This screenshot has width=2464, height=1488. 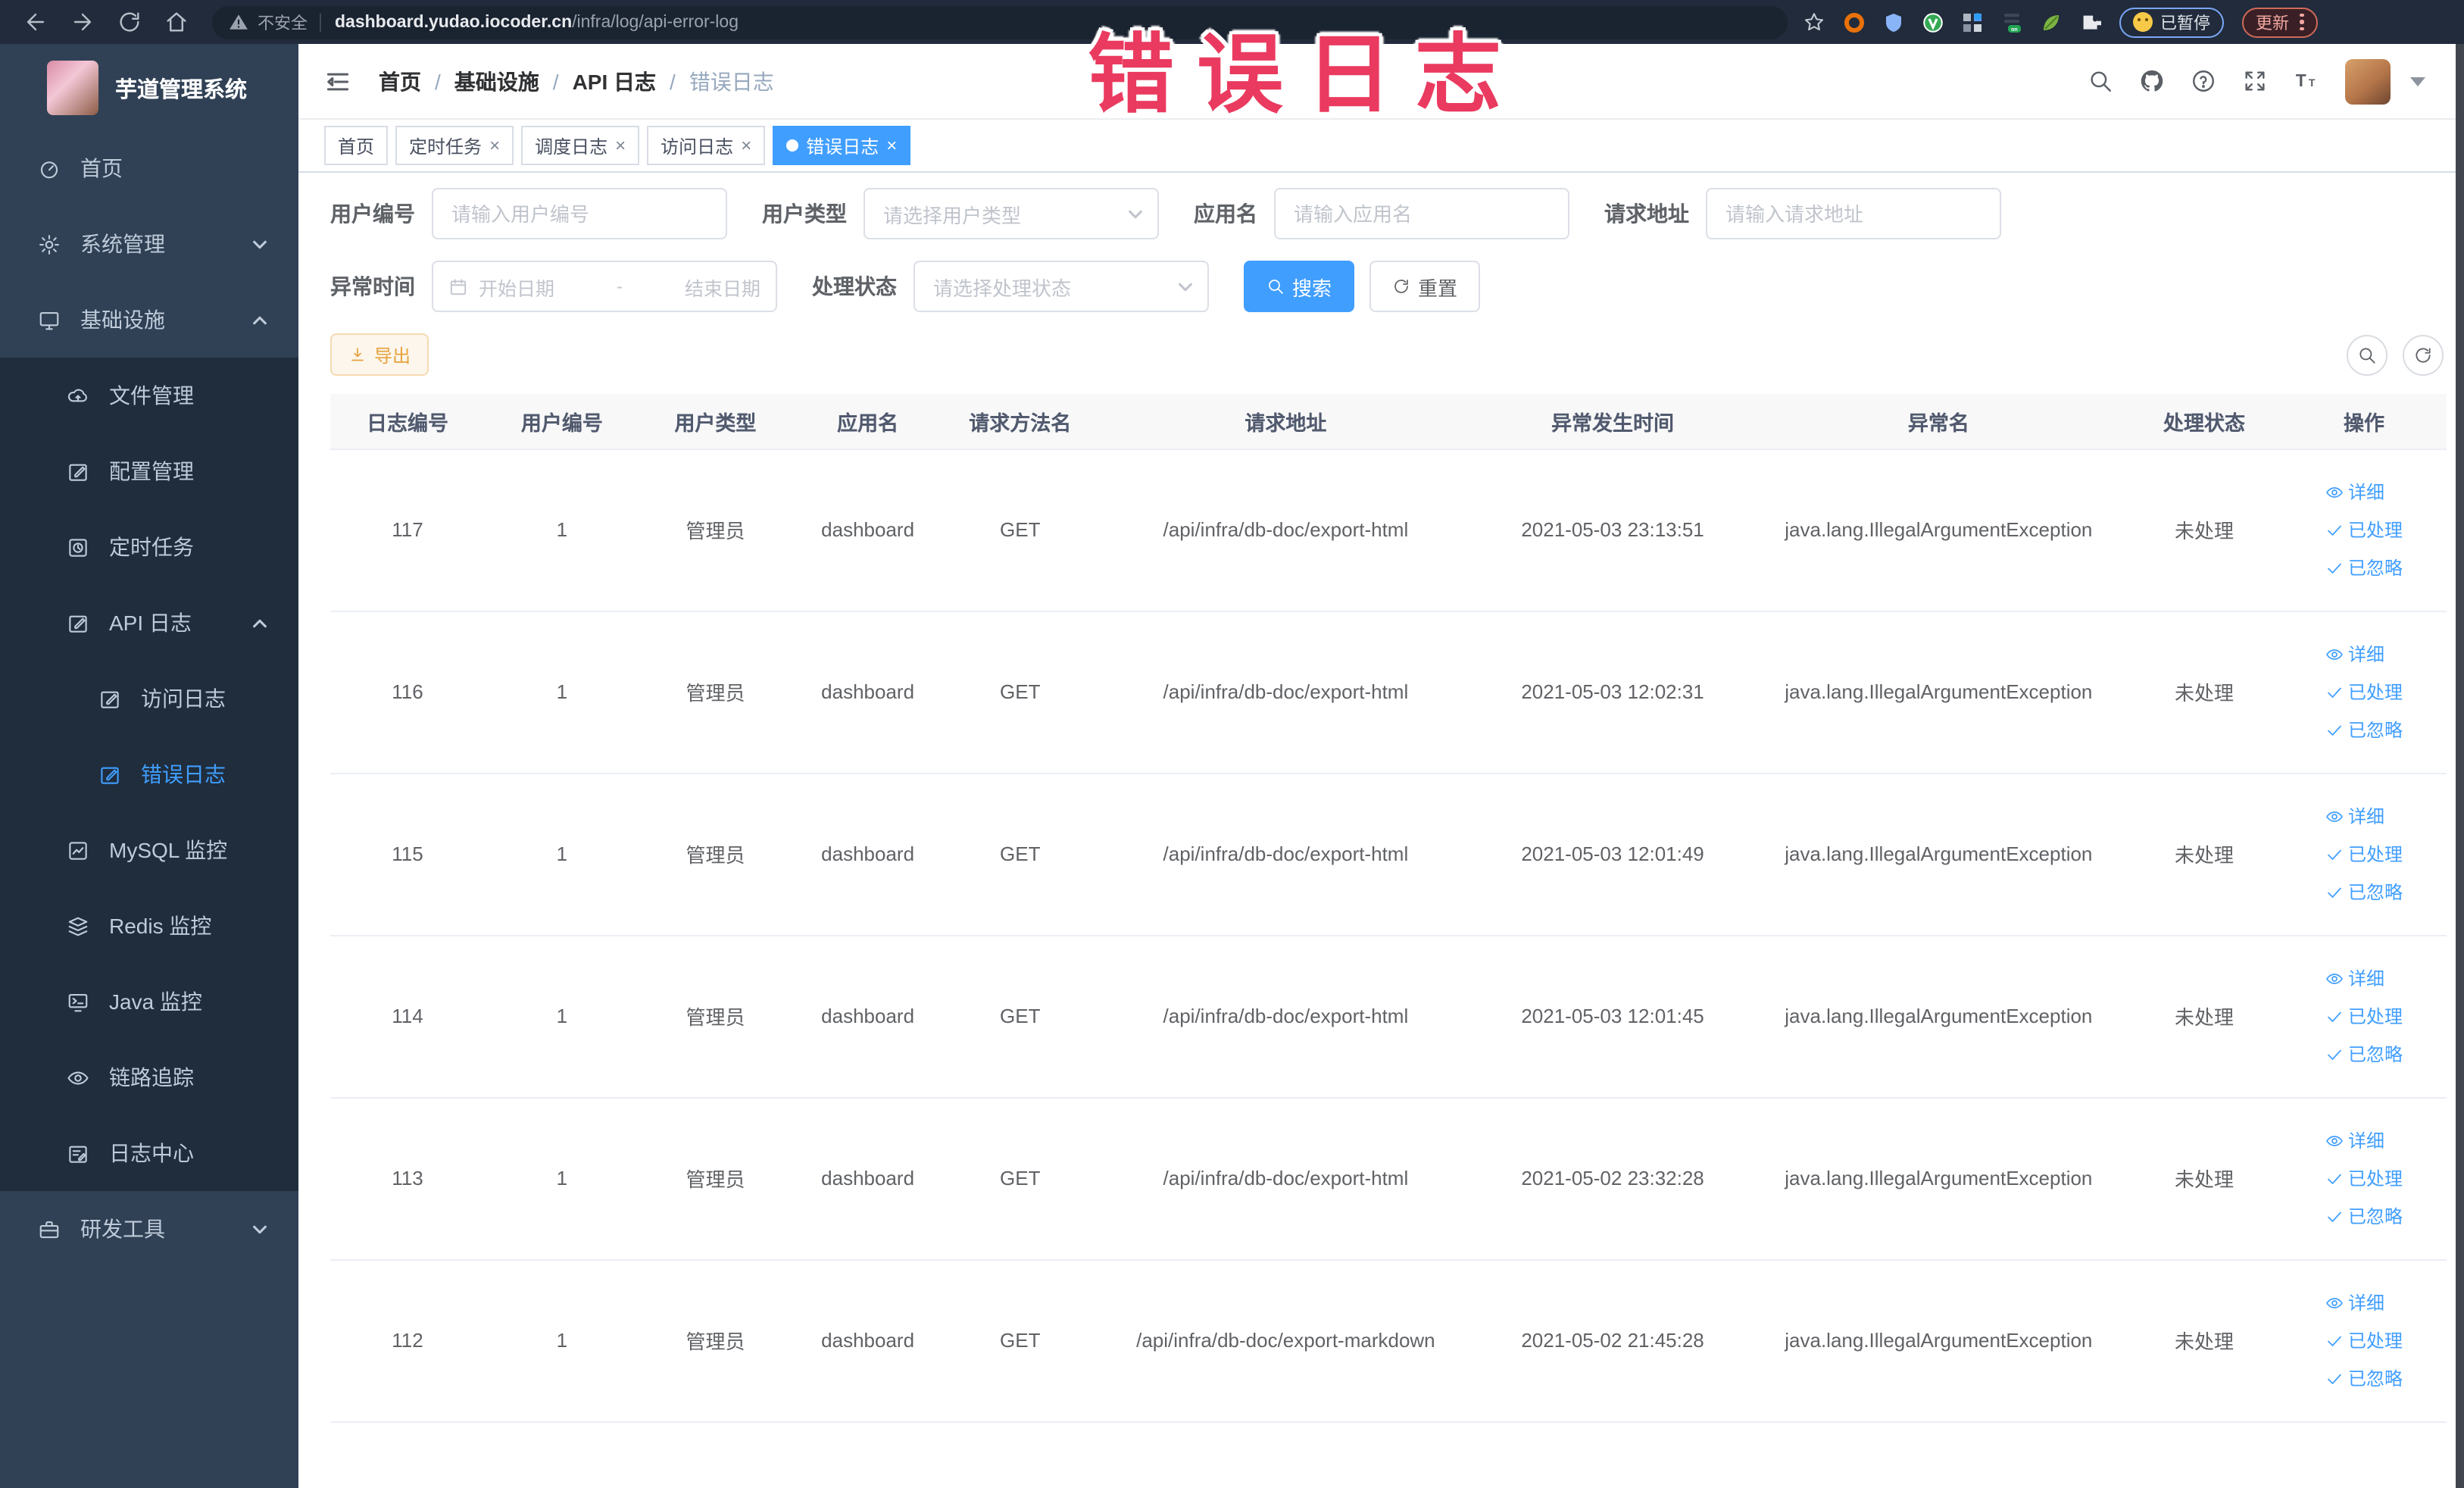 What do you see at coordinates (1893, 22) in the screenshot?
I see `extension-shield-icon` at bounding box center [1893, 22].